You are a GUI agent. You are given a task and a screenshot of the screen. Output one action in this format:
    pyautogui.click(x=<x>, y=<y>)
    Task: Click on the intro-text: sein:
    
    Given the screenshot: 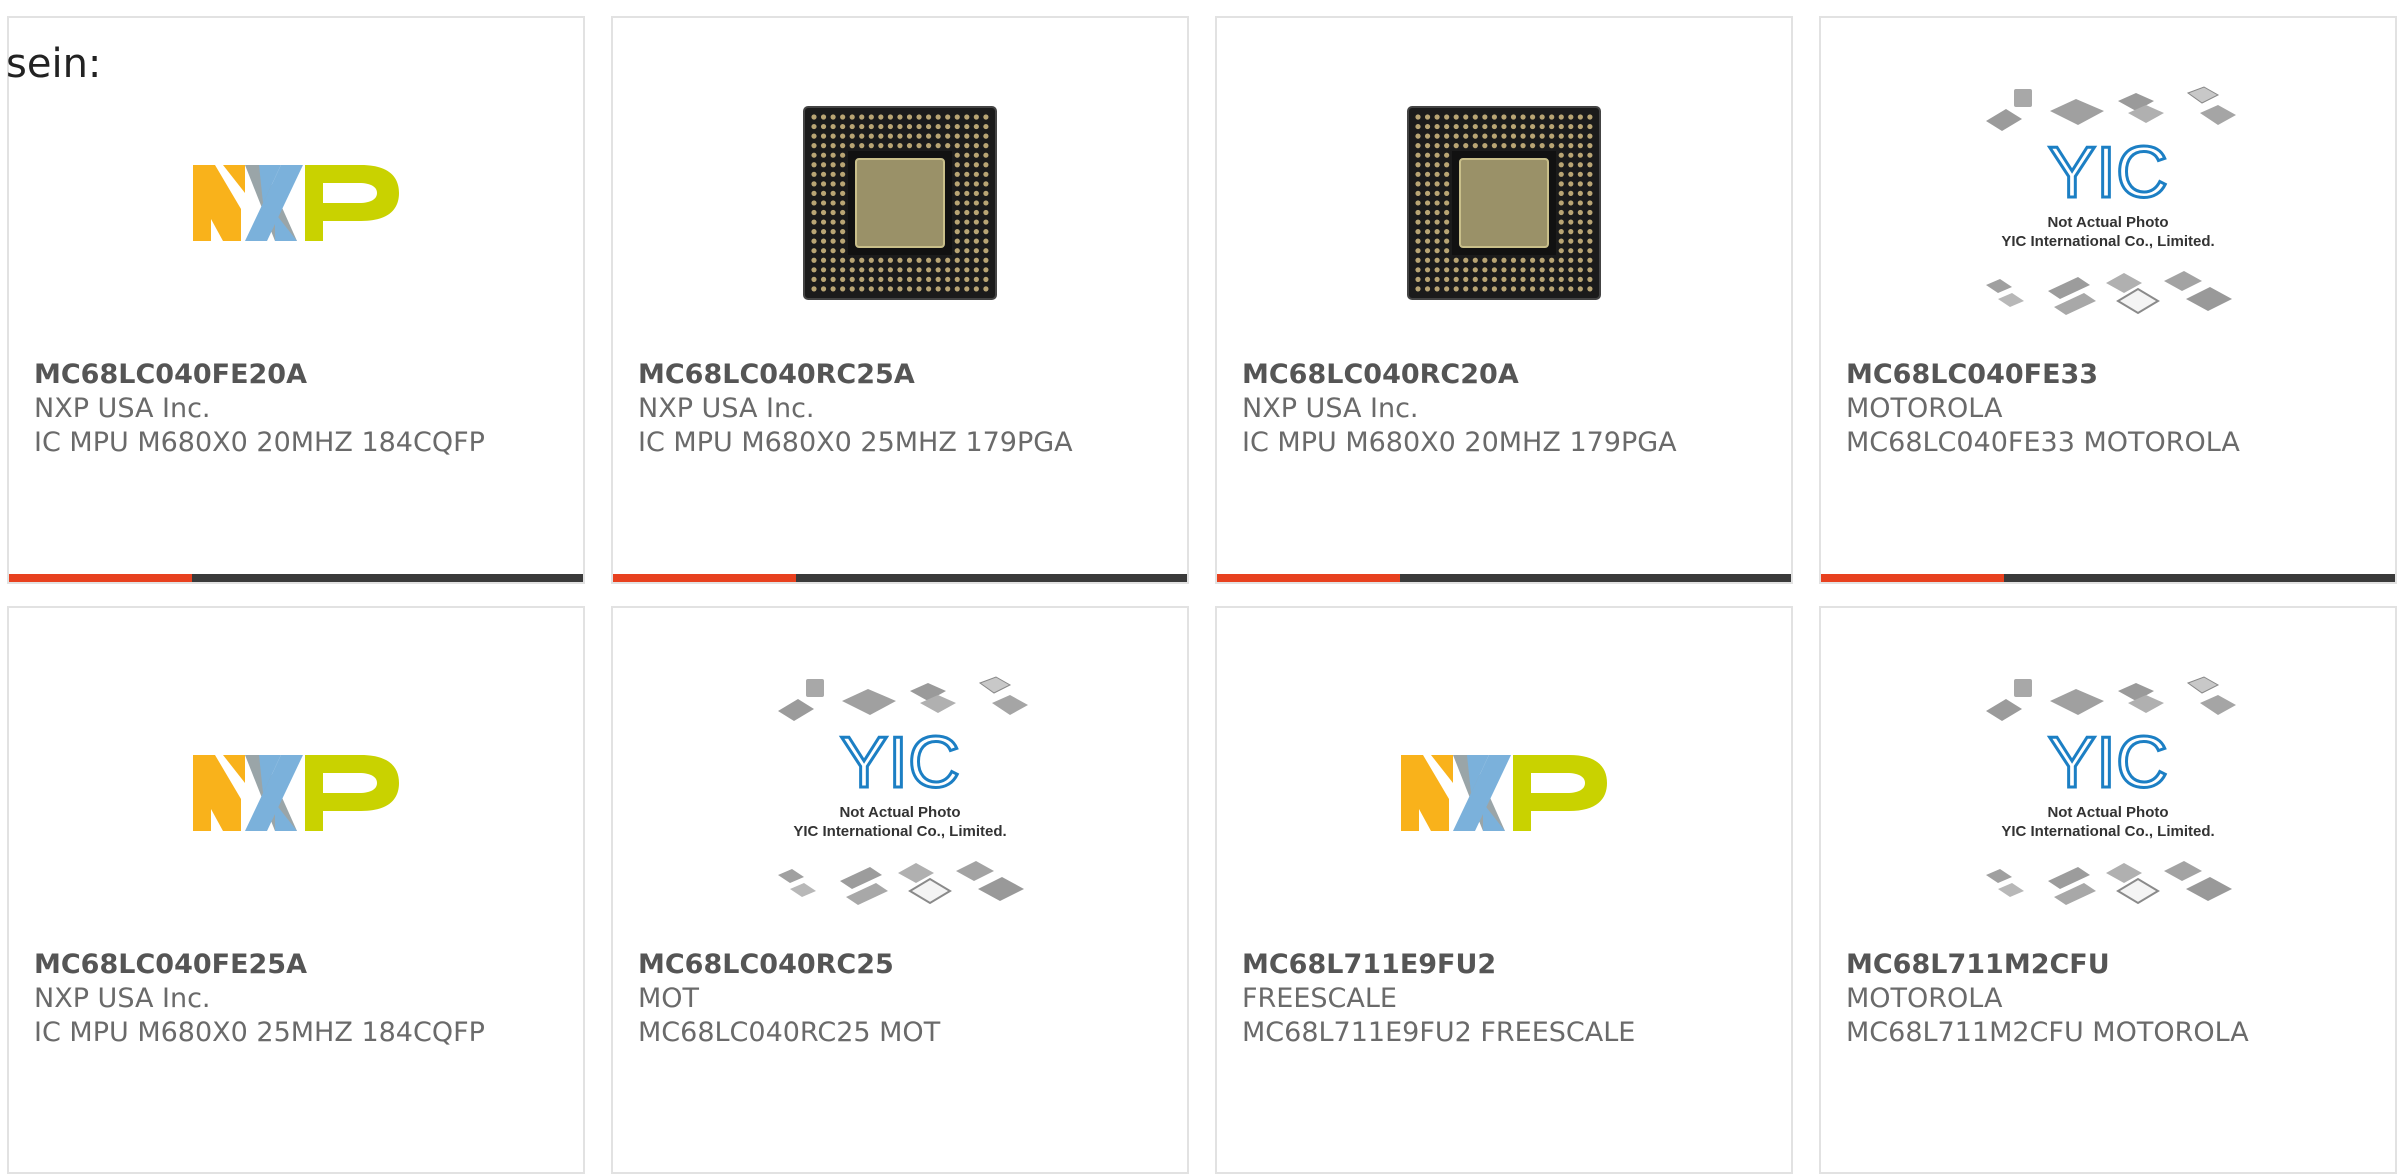 What is the action you would take?
    pyautogui.click(x=54, y=64)
    